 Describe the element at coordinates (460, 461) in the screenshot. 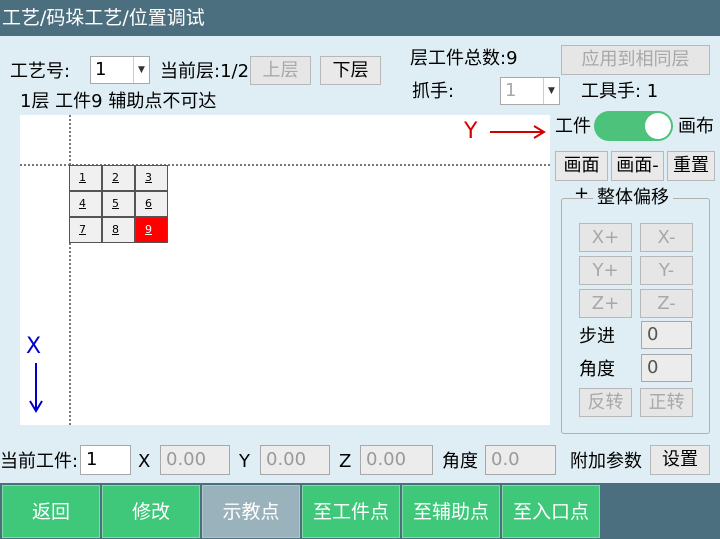

I see `angle-label: 角度` at that location.